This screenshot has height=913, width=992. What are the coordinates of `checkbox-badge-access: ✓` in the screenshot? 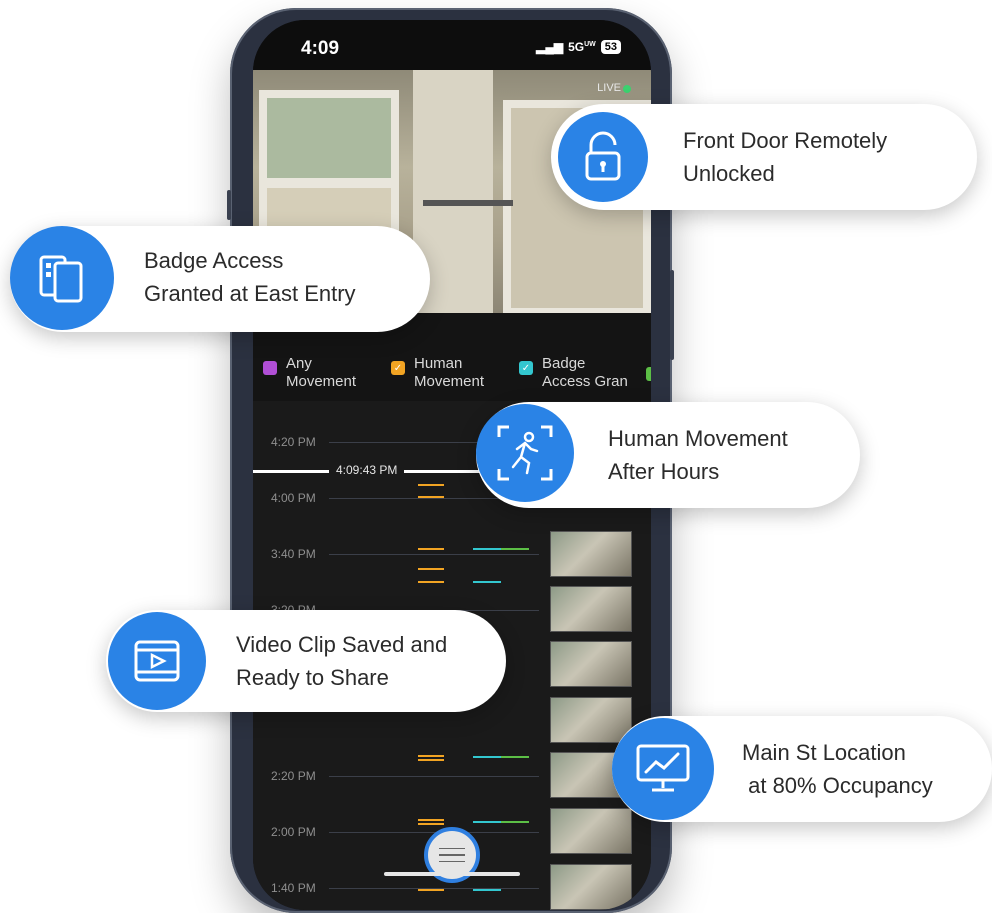 It's located at (526, 368).